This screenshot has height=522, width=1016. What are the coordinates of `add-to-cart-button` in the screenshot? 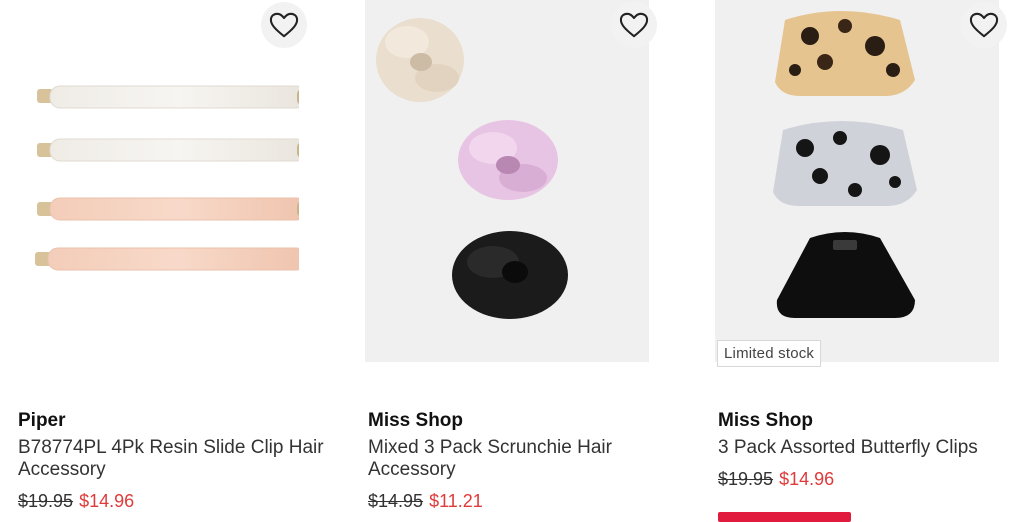 It's located at (784, 517).